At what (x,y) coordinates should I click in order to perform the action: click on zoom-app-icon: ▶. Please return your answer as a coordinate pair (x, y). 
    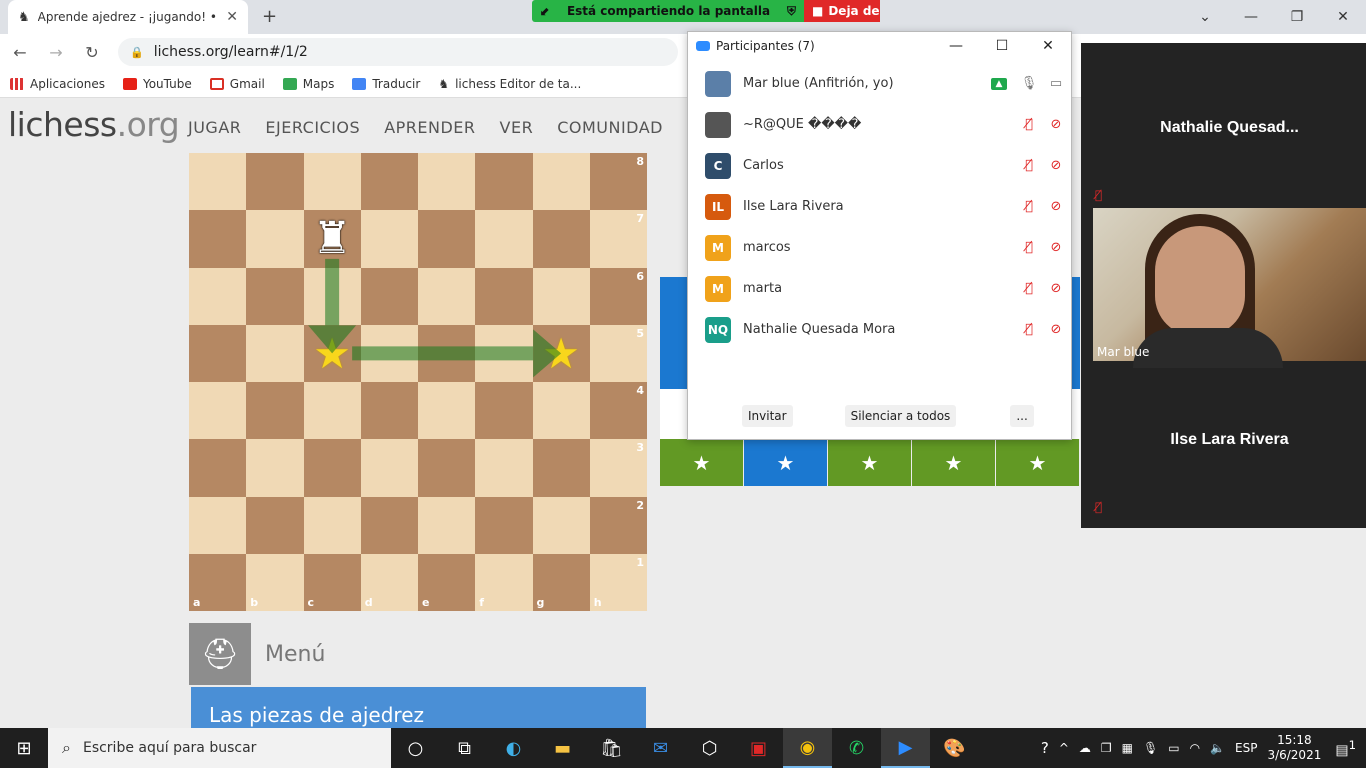
    Looking at the image, I should click on (905, 748).